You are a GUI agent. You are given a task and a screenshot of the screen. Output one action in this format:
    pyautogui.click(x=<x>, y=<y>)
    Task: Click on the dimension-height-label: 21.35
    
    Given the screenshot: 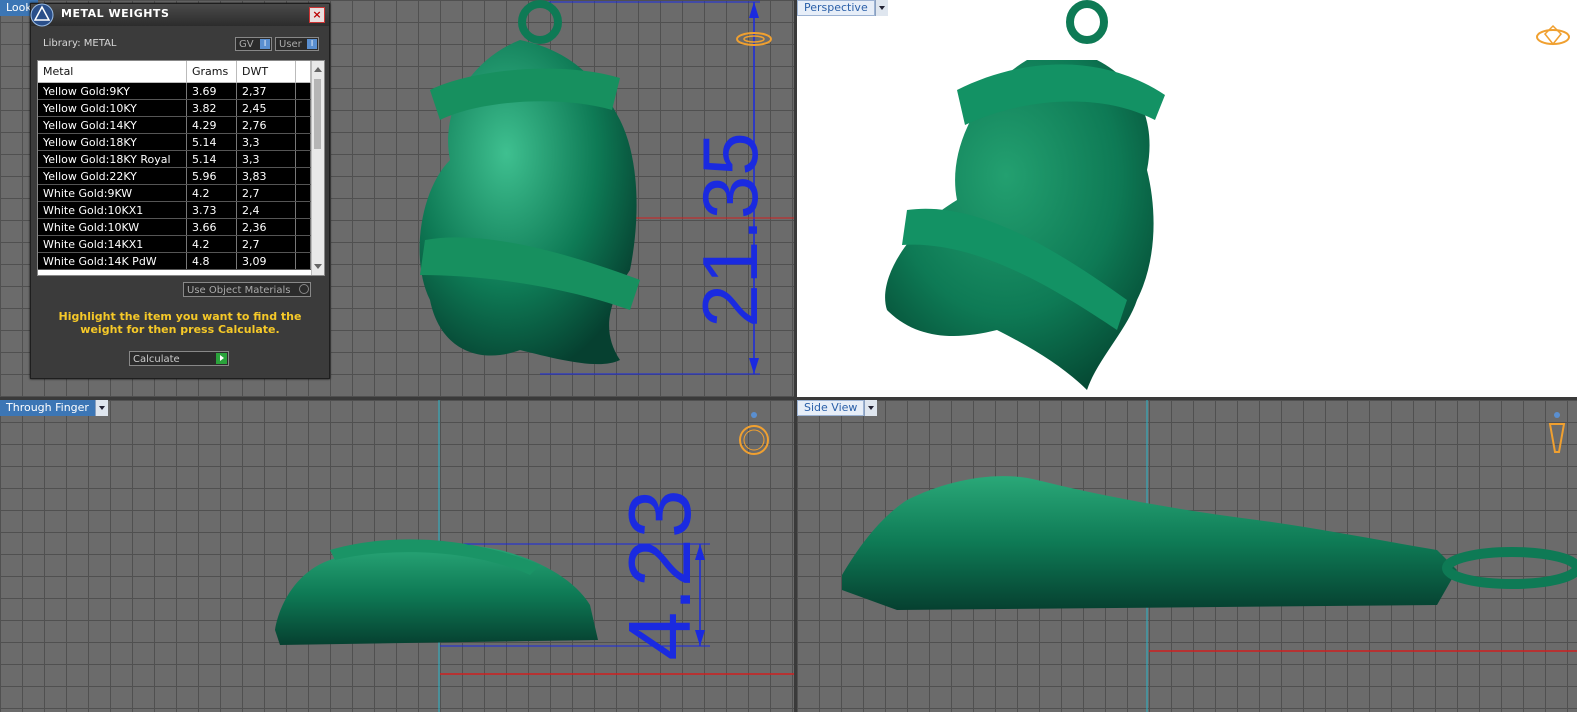 What is the action you would take?
    pyautogui.click(x=730, y=230)
    